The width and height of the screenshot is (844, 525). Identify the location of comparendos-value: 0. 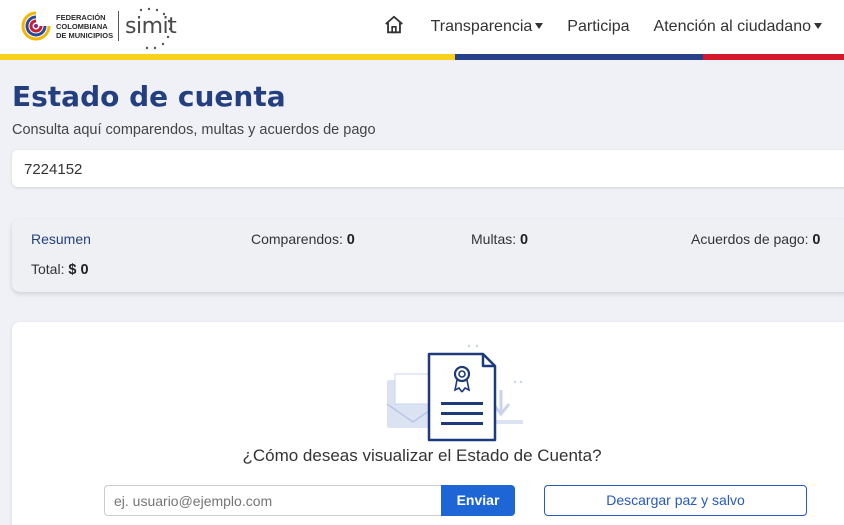
(350, 240).